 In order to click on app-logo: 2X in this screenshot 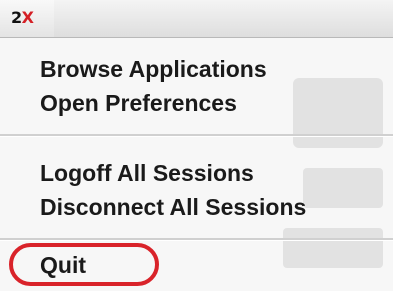, I will do `click(22, 17)`.